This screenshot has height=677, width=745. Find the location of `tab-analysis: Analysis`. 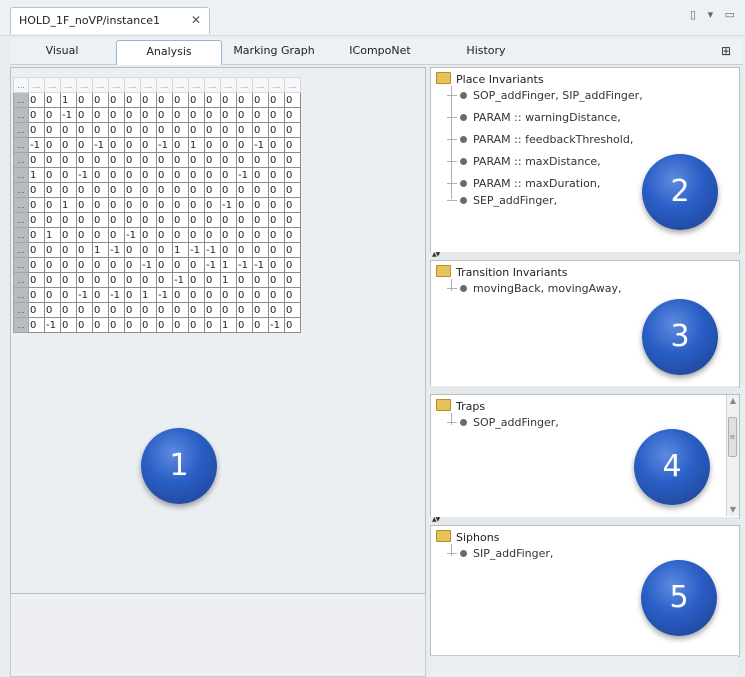

tab-analysis: Analysis is located at coordinates (169, 52).